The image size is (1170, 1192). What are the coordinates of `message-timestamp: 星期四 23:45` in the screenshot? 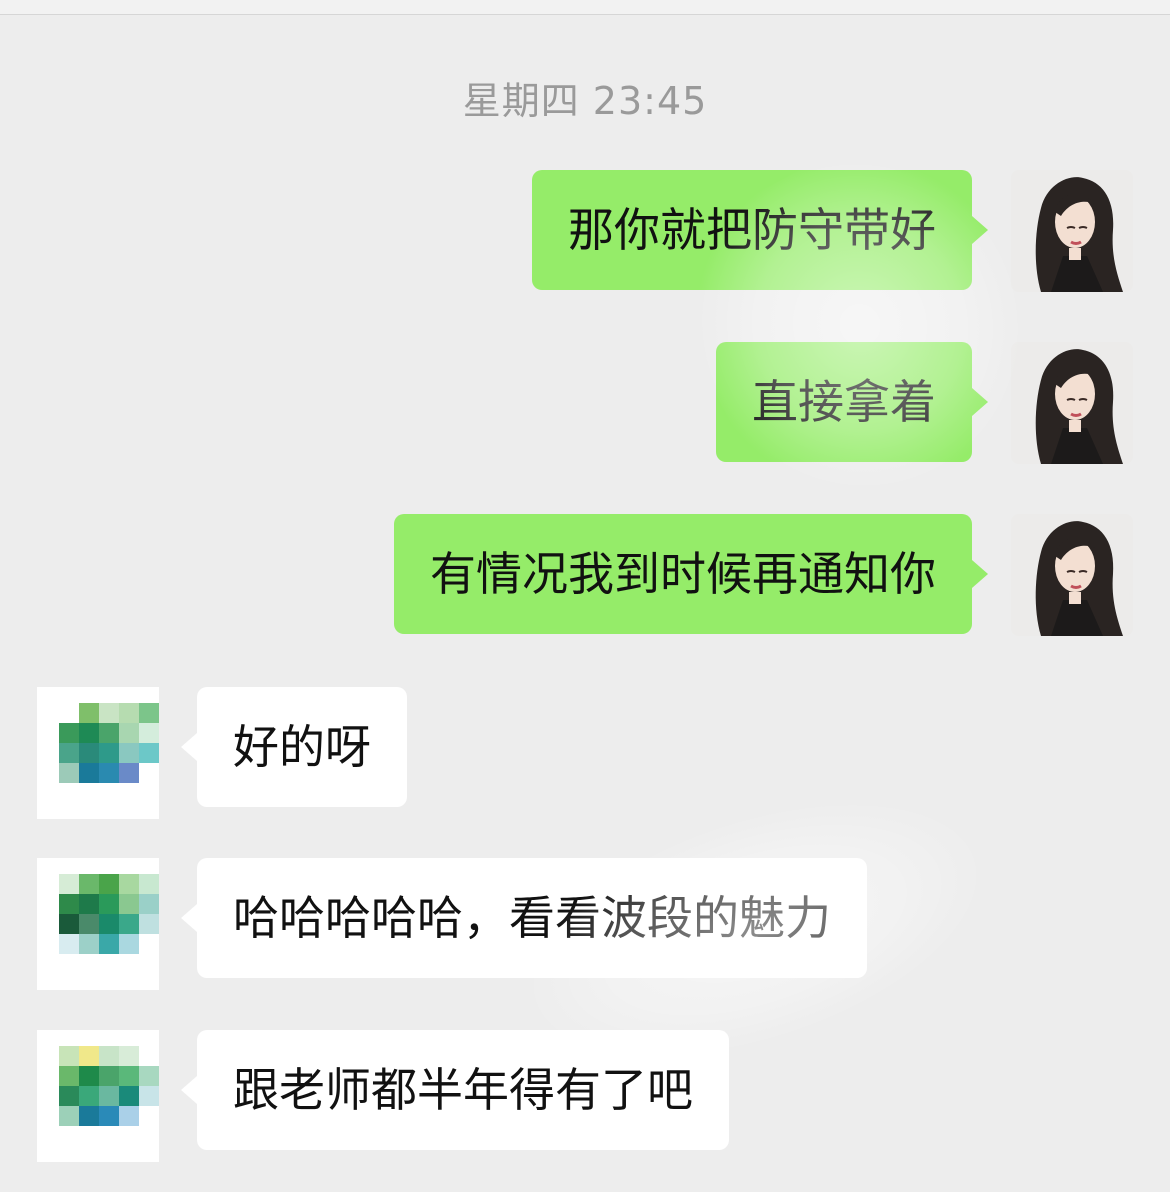 It's located at (585, 101).